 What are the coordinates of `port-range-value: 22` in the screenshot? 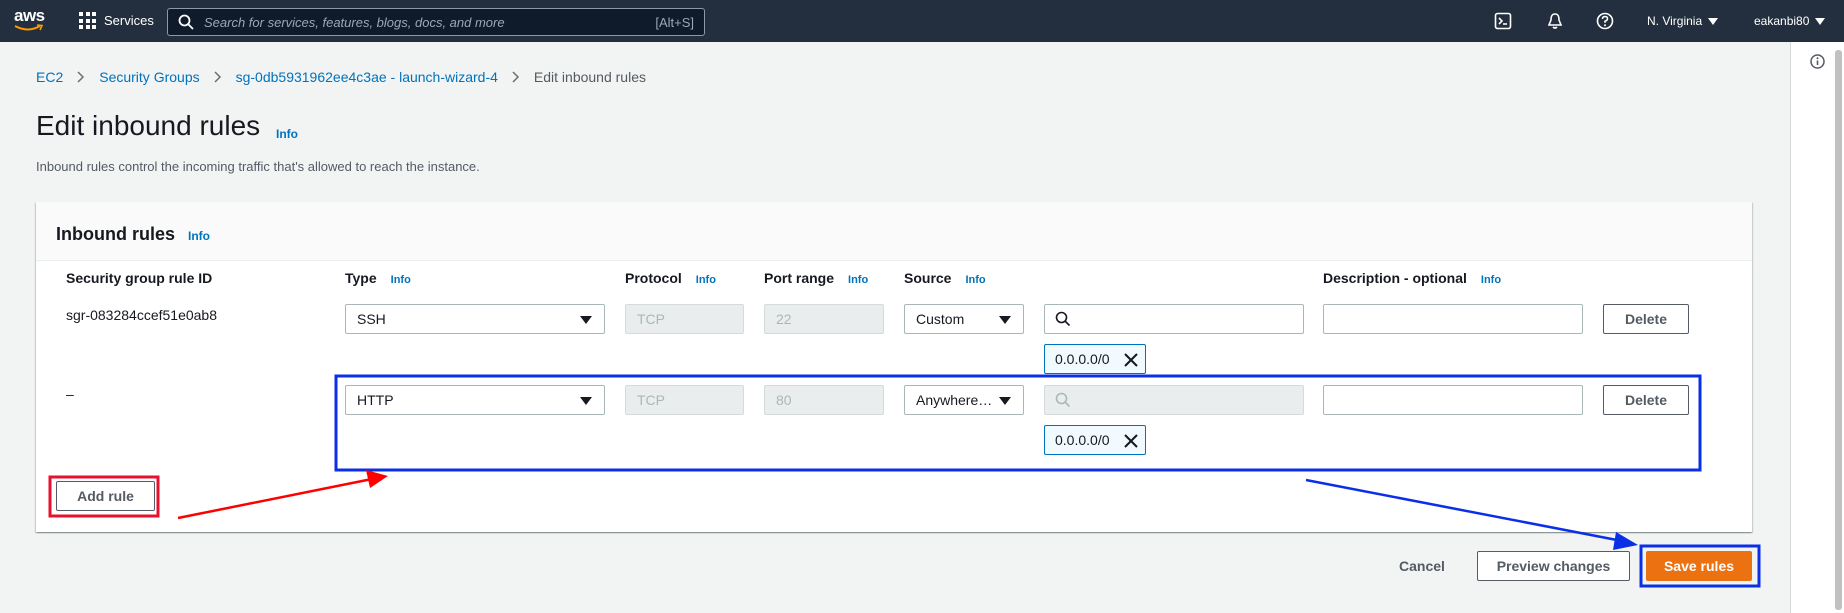 It's located at (784, 319).